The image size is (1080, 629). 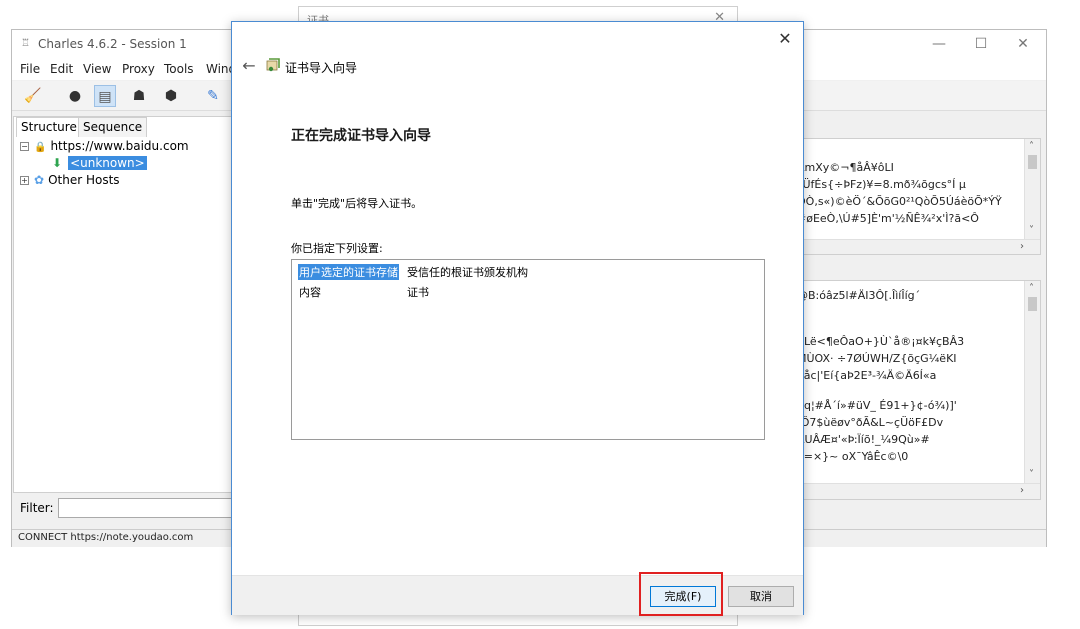 What do you see at coordinates (981, 44) in the screenshot?
I see `maximize-icon: ☐` at bounding box center [981, 44].